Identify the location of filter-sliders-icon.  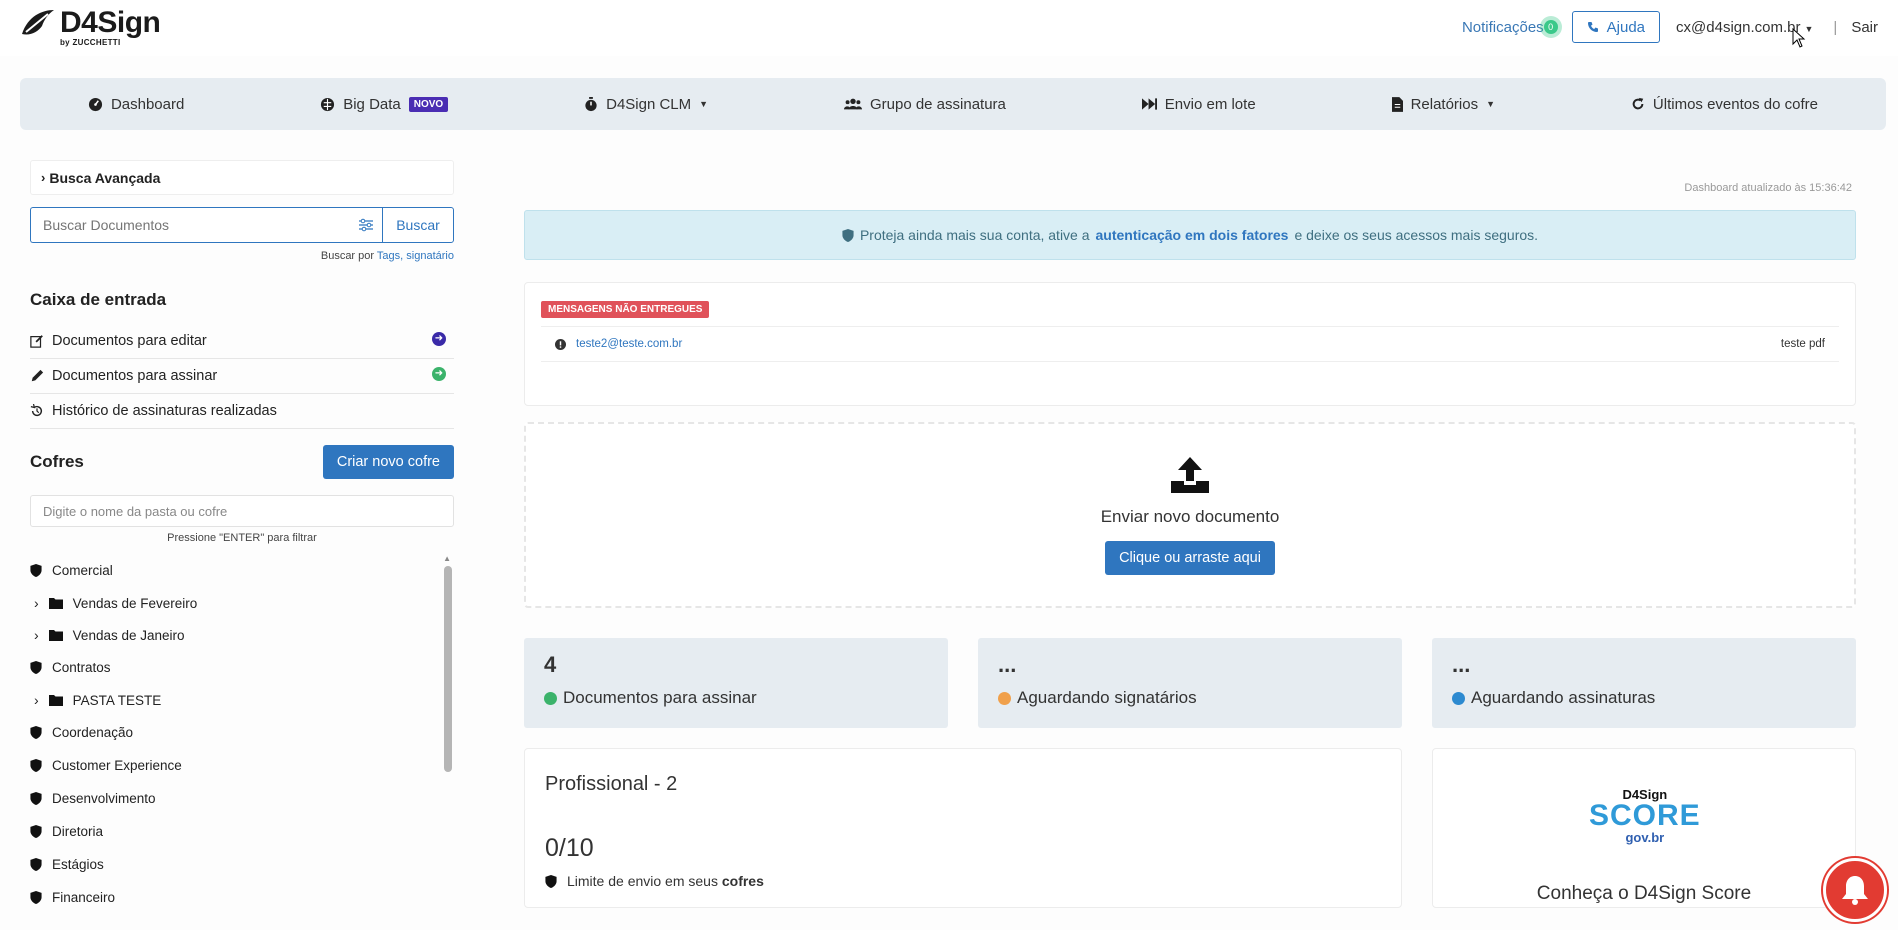
(366, 225).